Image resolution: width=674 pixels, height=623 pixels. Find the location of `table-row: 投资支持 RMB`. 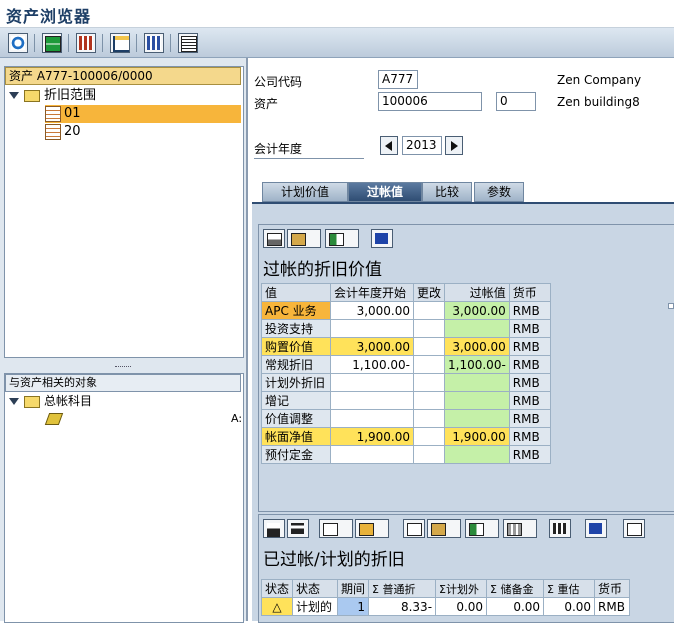

table-row: 投资支持 RMB is located at coordinates (406, 328).